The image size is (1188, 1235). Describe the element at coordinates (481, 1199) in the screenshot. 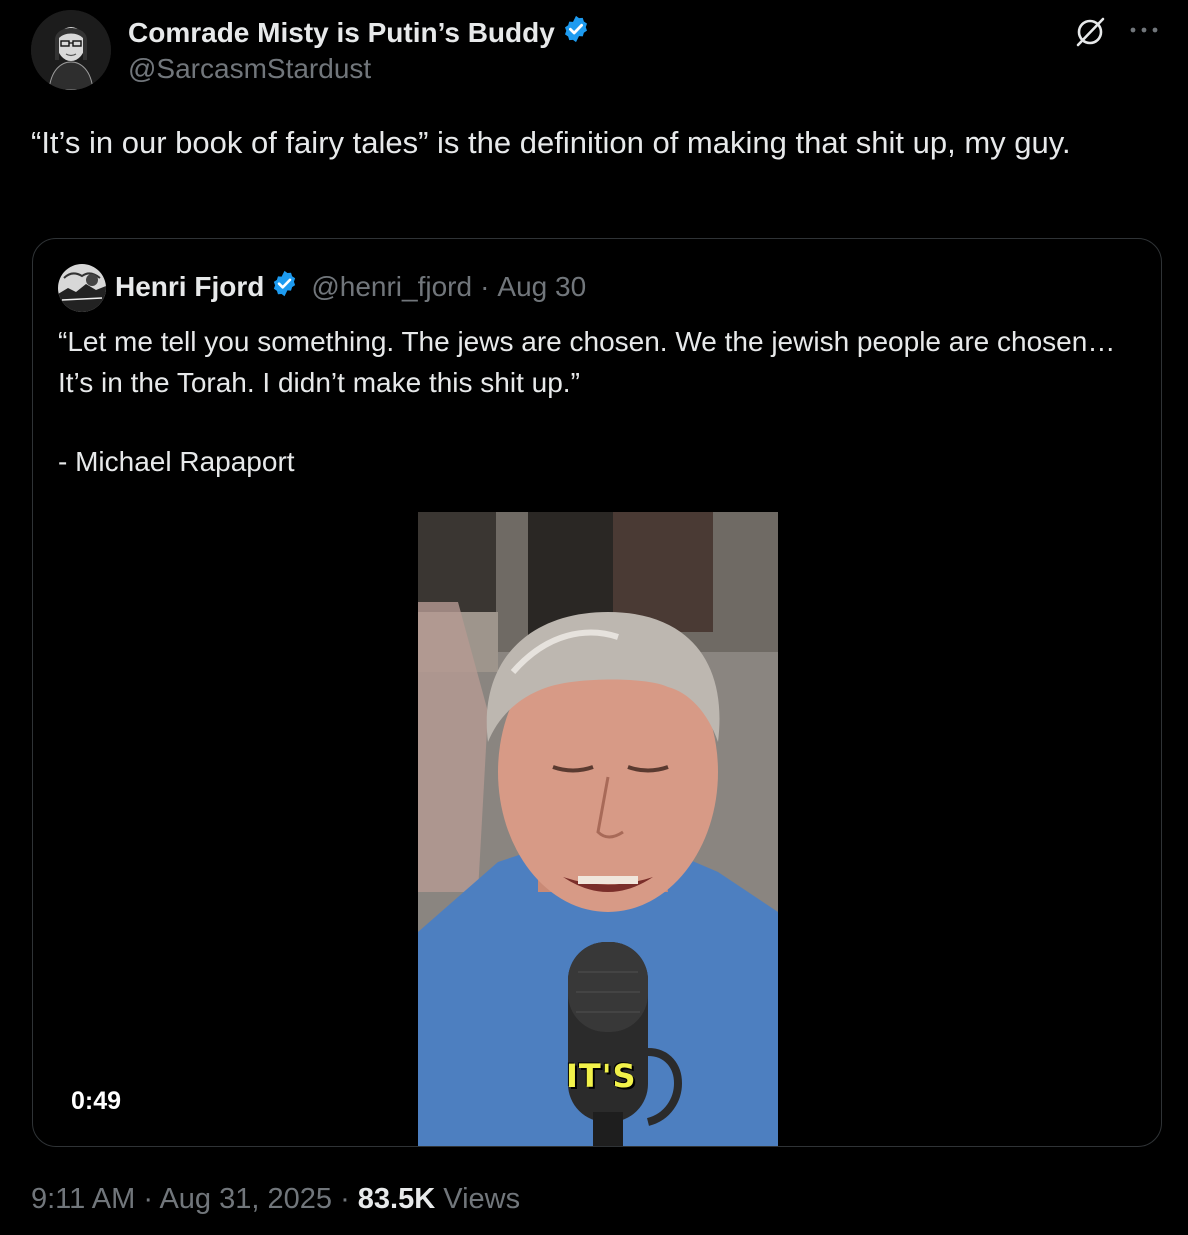

I see `views-label: Views` at that location.